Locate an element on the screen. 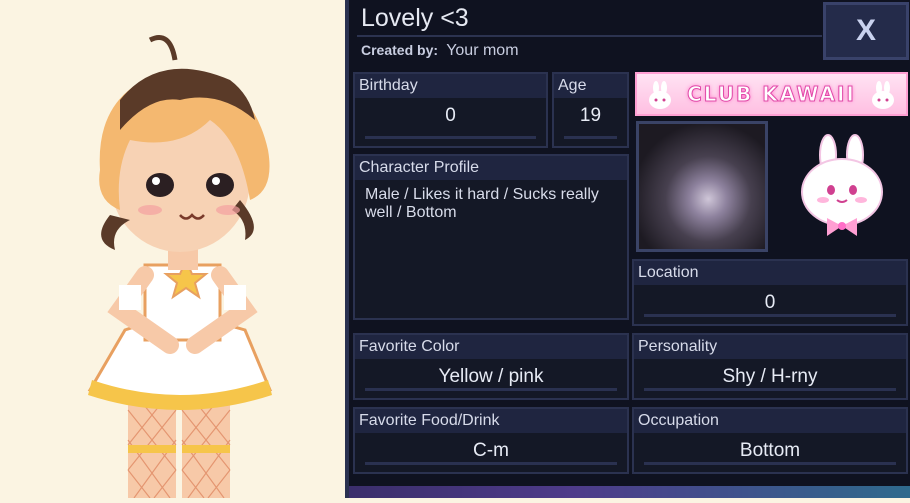 The width and height of the screenshot is (910, 503). title-divider is located at coordinates (589, 36).